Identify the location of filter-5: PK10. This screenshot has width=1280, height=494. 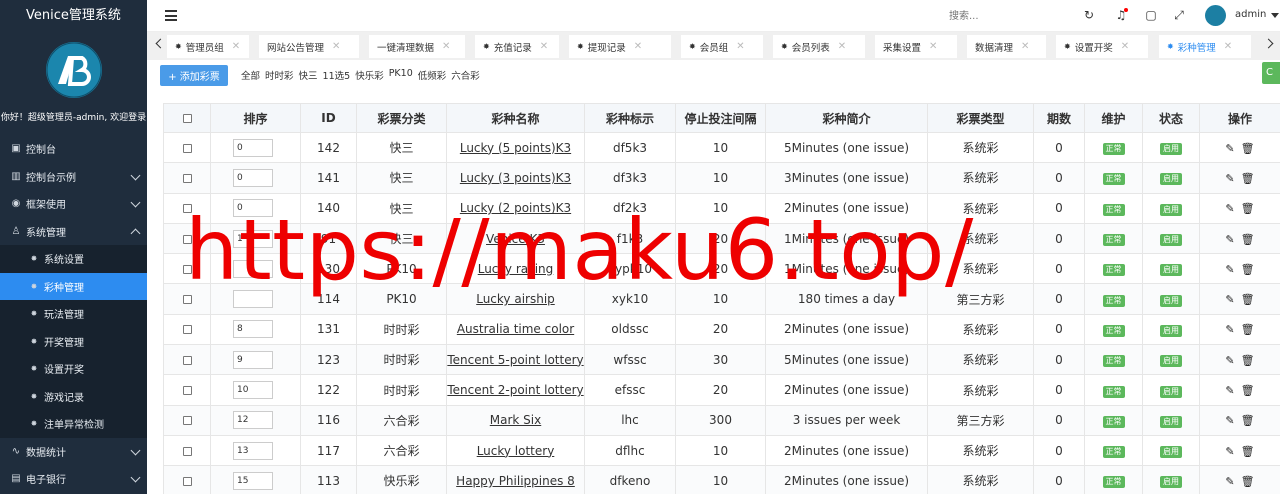
(401, 75).